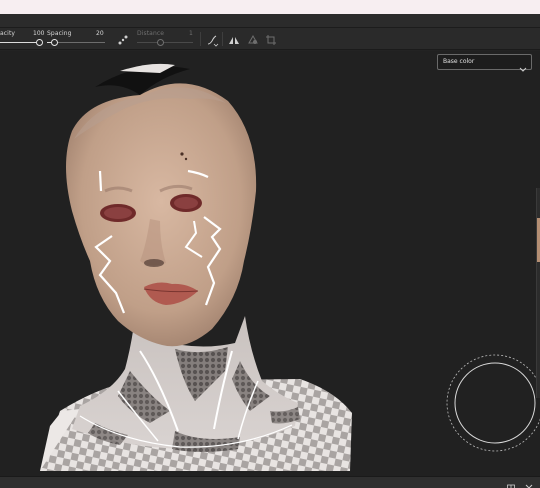  What do you see at coordinates (8, 33) in the screenshot?
I see `opacity-label: acity` at bounding box center [8, 33].